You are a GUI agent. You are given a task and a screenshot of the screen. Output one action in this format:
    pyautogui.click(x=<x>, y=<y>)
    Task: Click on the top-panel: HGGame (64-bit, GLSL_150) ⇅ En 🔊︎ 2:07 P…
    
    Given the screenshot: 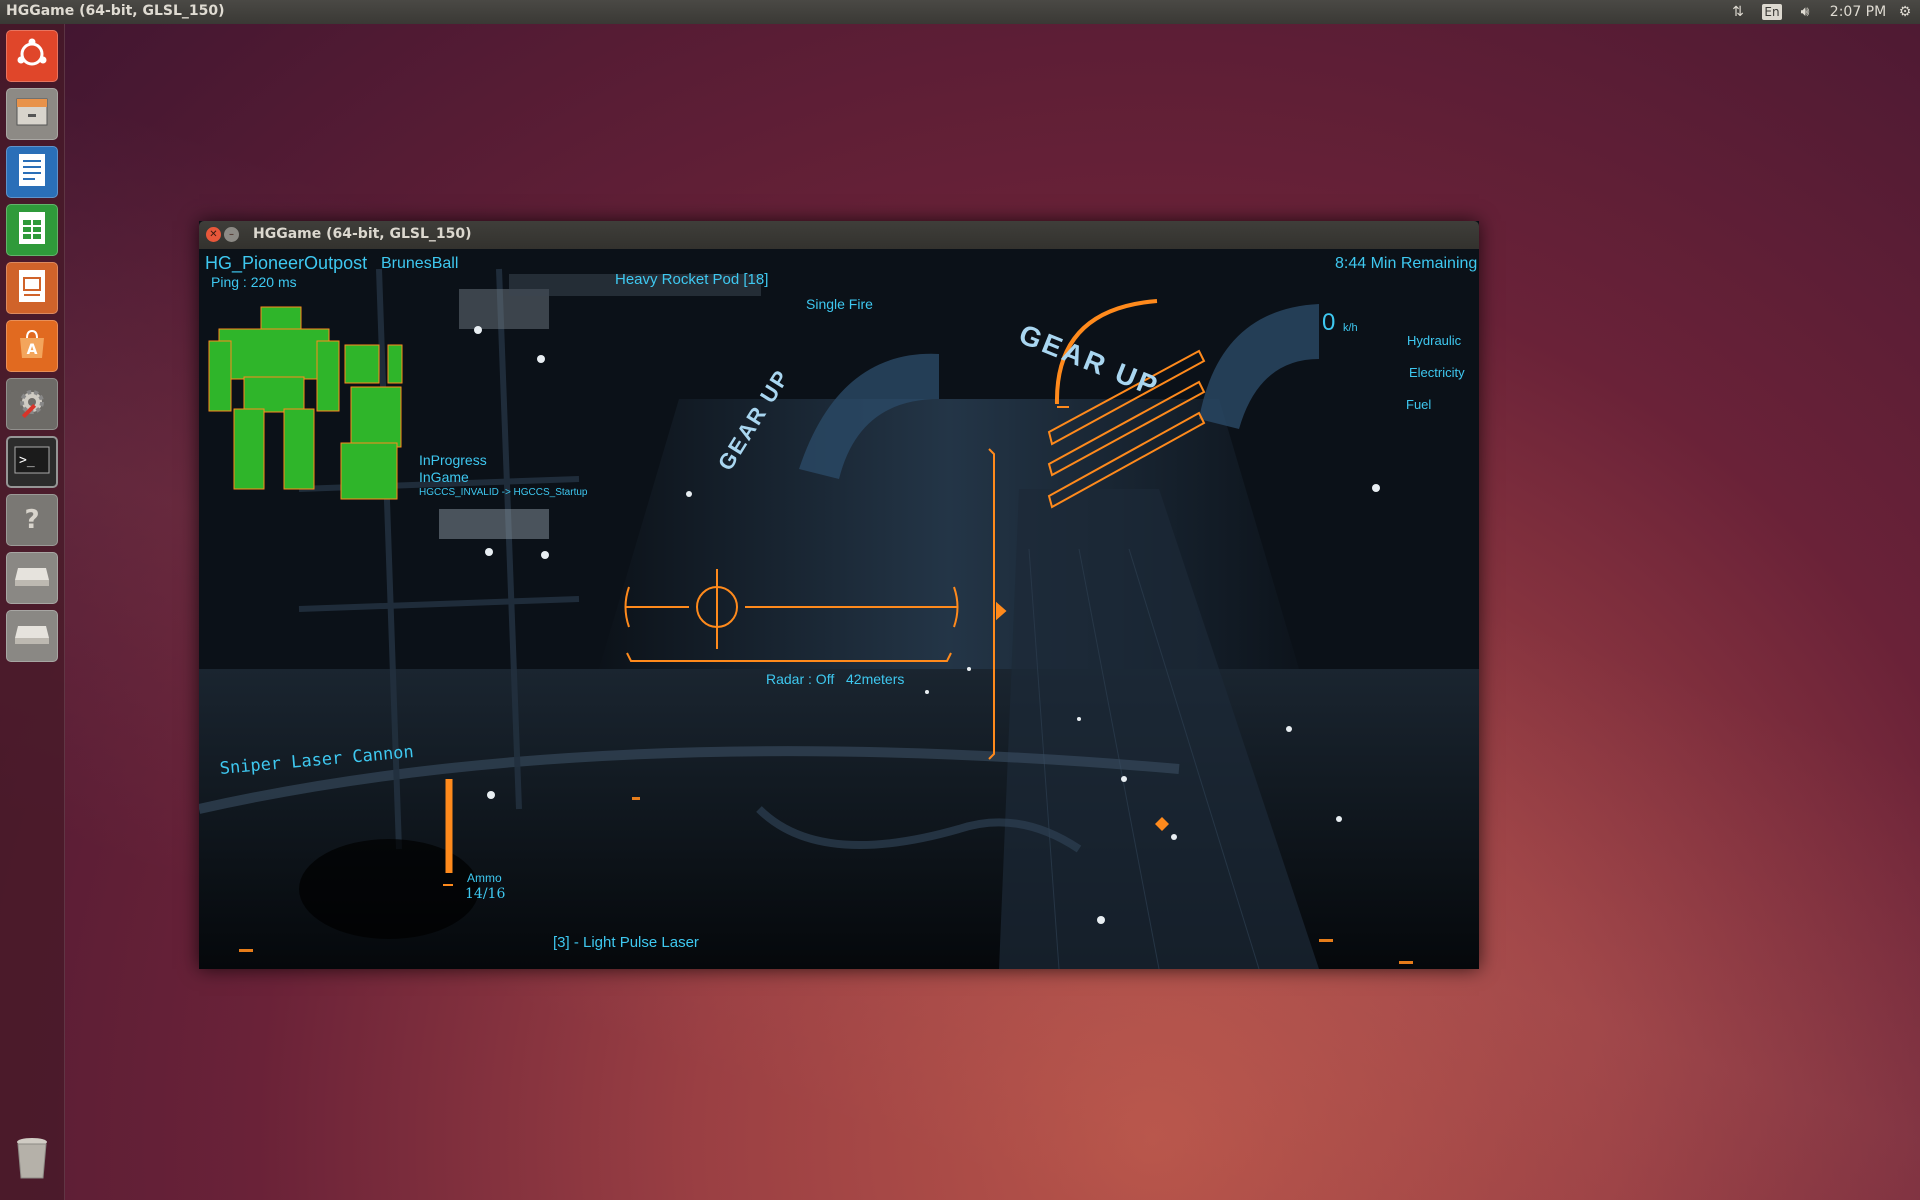 What is the action you would take?
    pyautogui.click(x=960, y=12)
    